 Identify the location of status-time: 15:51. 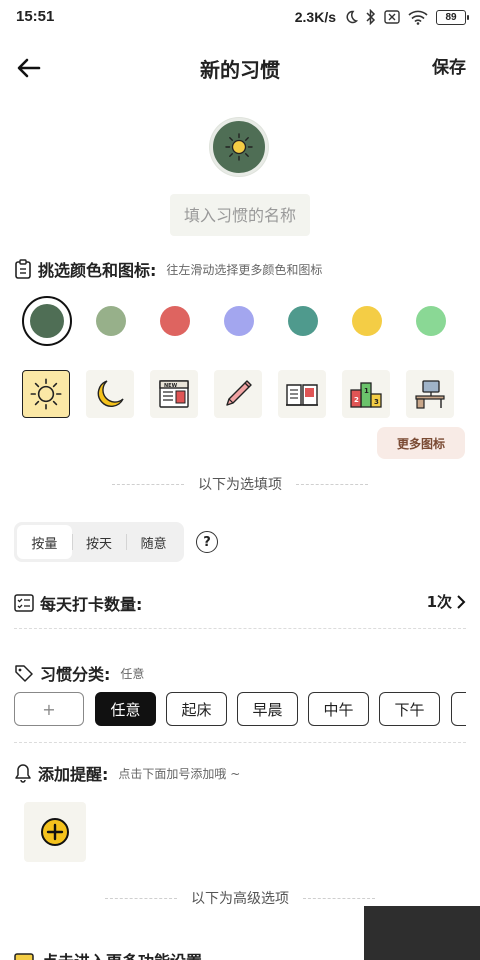
(35, 16).